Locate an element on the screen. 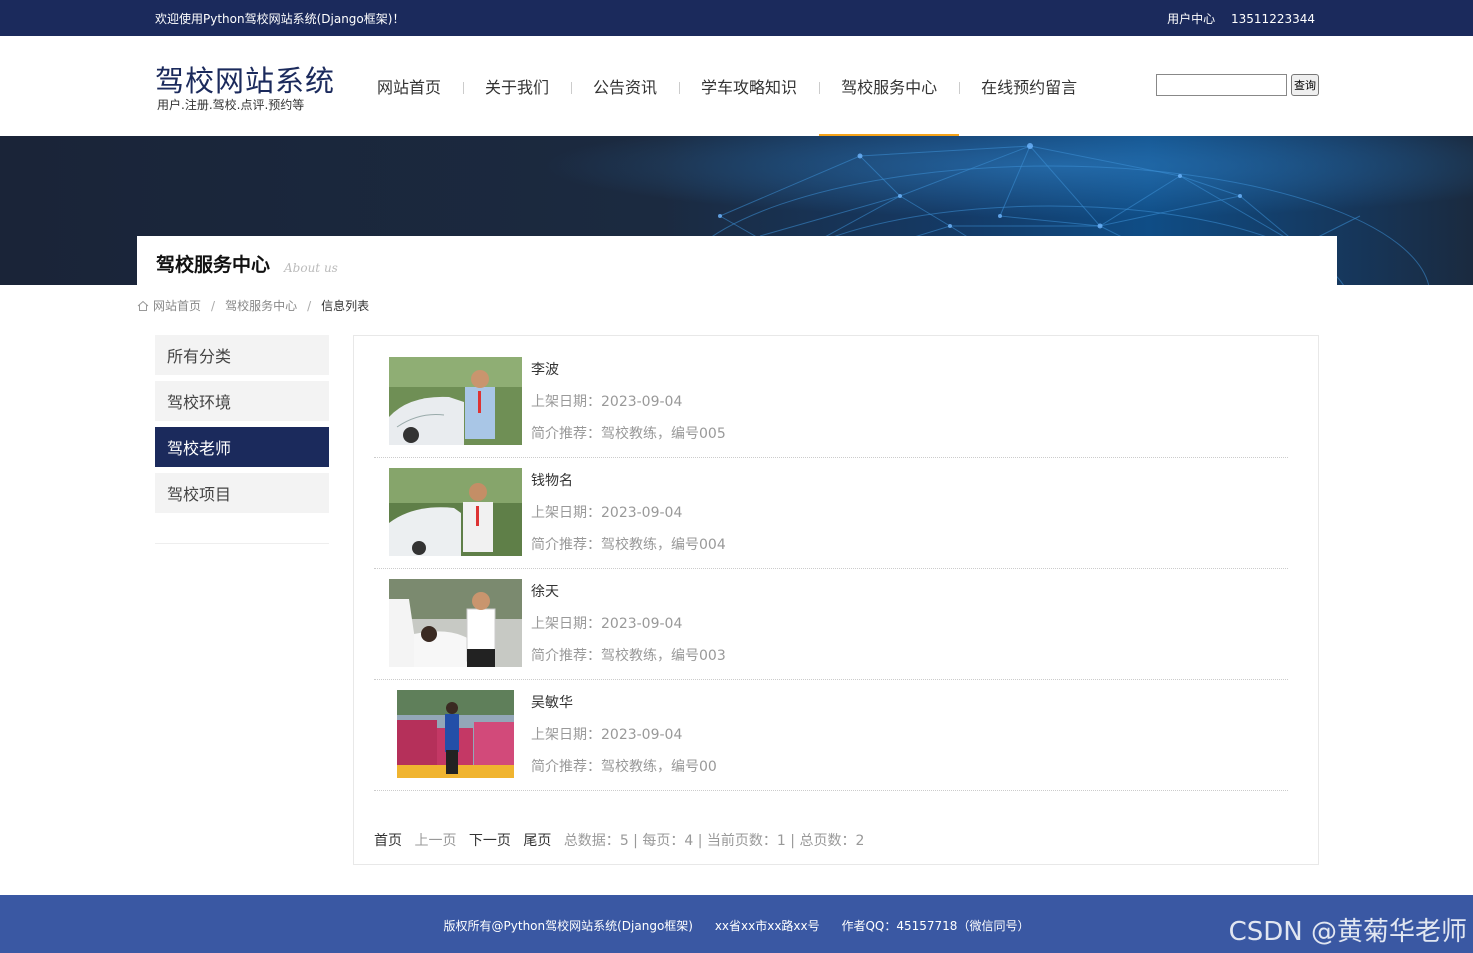 This screenshot has height=953, width=1473. intro-value: 驾校教练，编号004 is located at coordinates (663, 545).